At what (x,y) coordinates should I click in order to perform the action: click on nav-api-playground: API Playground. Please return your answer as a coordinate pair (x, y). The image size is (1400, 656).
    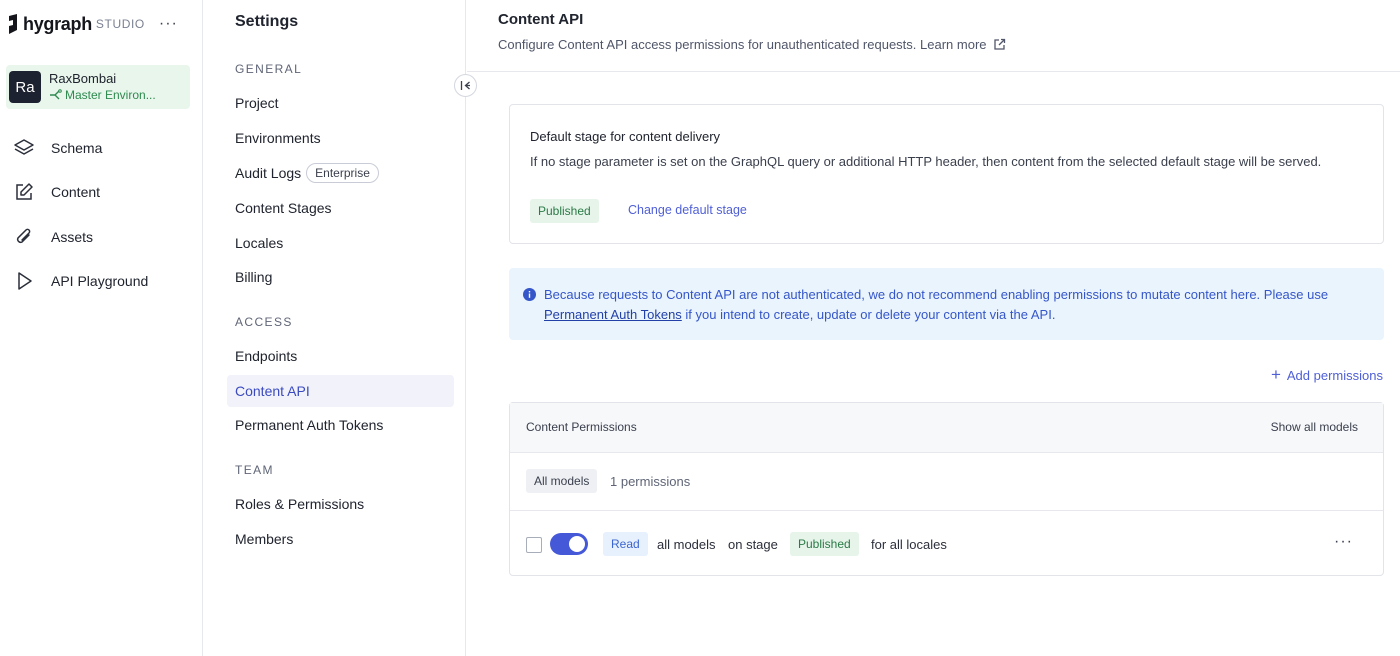
    Looking at the image, I should click on (80, 281).